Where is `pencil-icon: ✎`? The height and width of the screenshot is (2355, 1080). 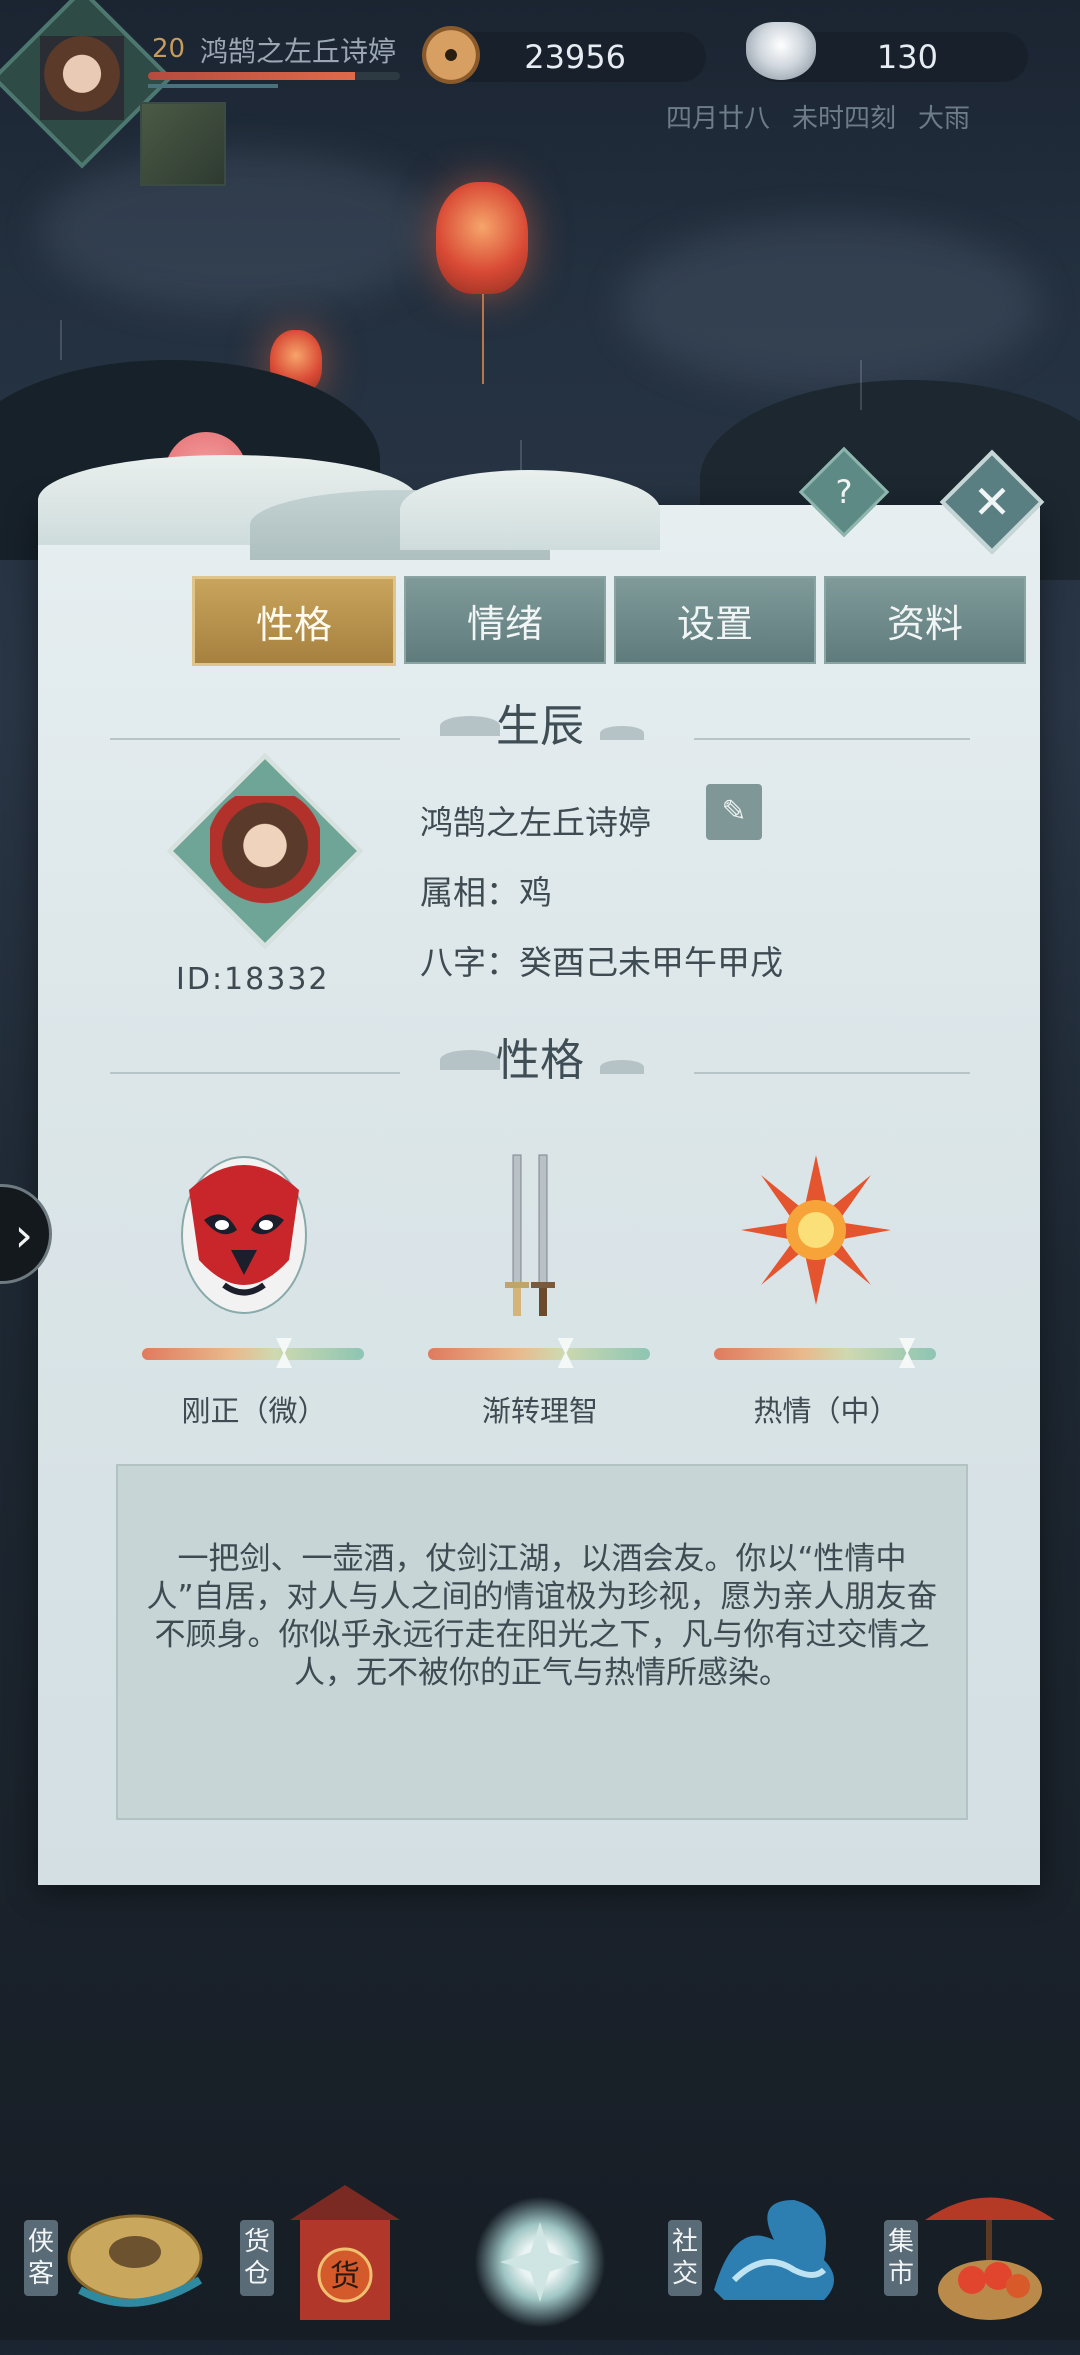 pencil-icon: ✎ is located at coordinates (734, 811).